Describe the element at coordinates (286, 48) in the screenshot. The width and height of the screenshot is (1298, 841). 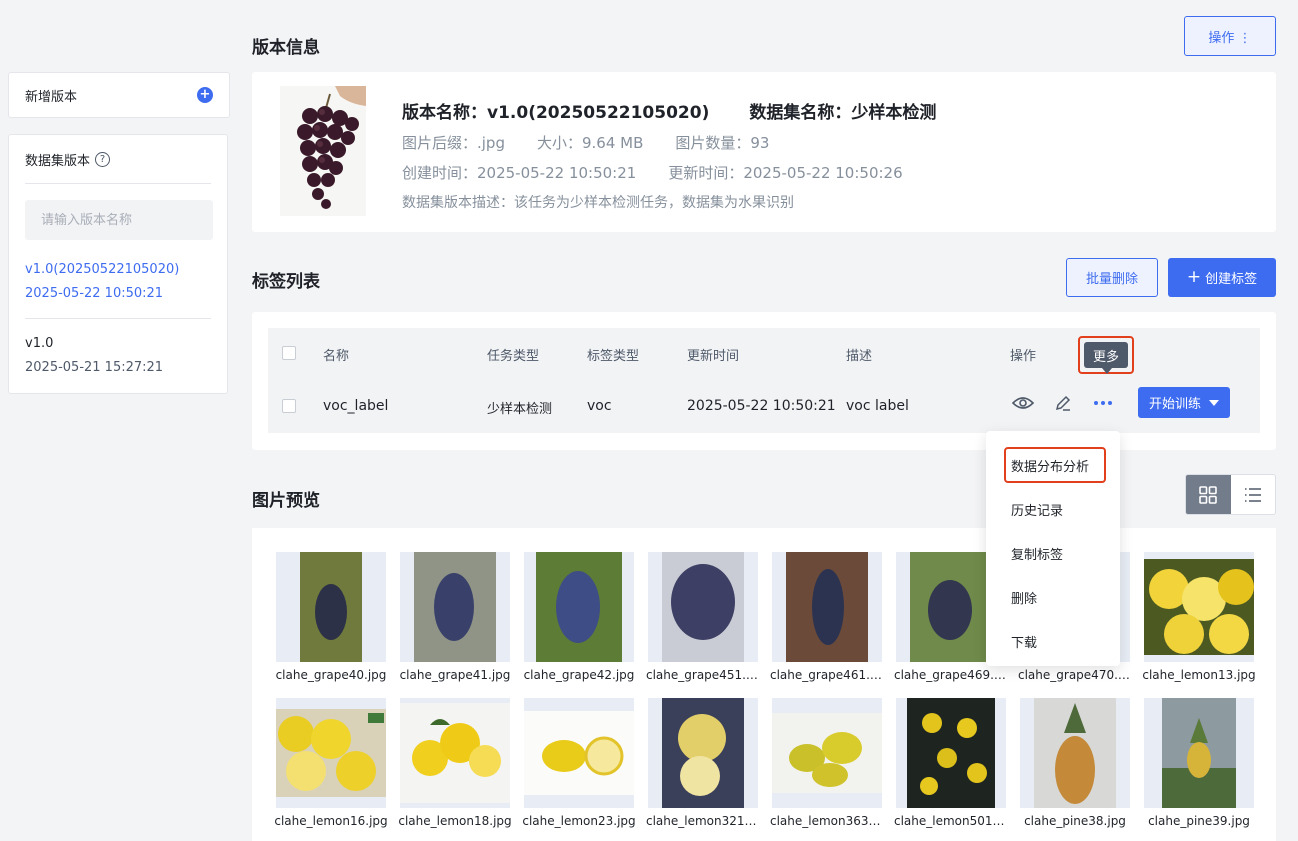
I see `version-info-title: 版本信息` at that location.